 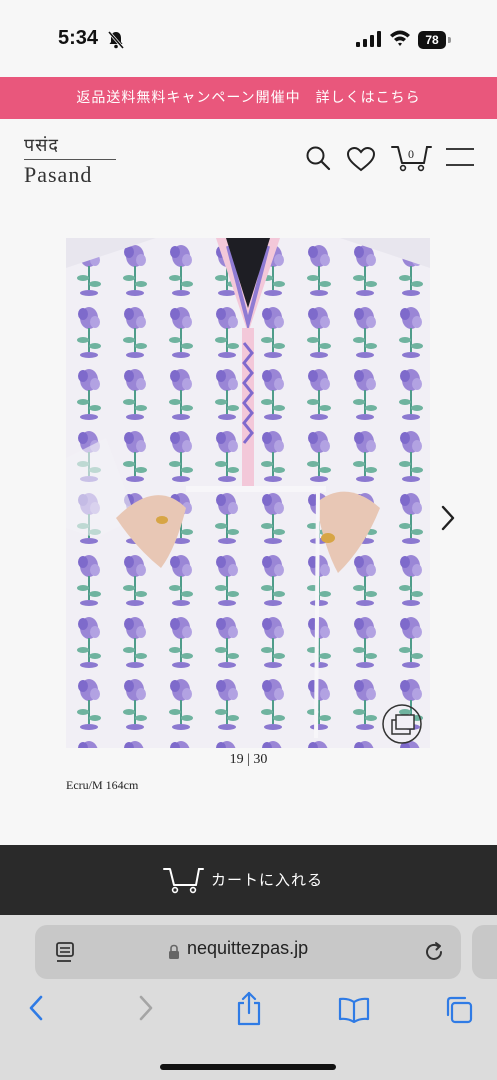 What do you see at coordinates (354, 1010) in the screenshot?
I see `bookmarks-icon` at bounding box center [354, 1010].